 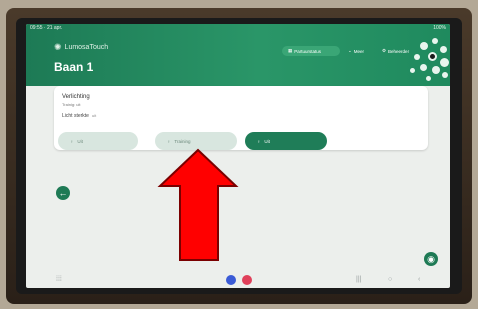 What do you see at coordinates (76, 97) in the screenshot?
I see `card-heading: Verlichting` at bounding box center [76, 97].